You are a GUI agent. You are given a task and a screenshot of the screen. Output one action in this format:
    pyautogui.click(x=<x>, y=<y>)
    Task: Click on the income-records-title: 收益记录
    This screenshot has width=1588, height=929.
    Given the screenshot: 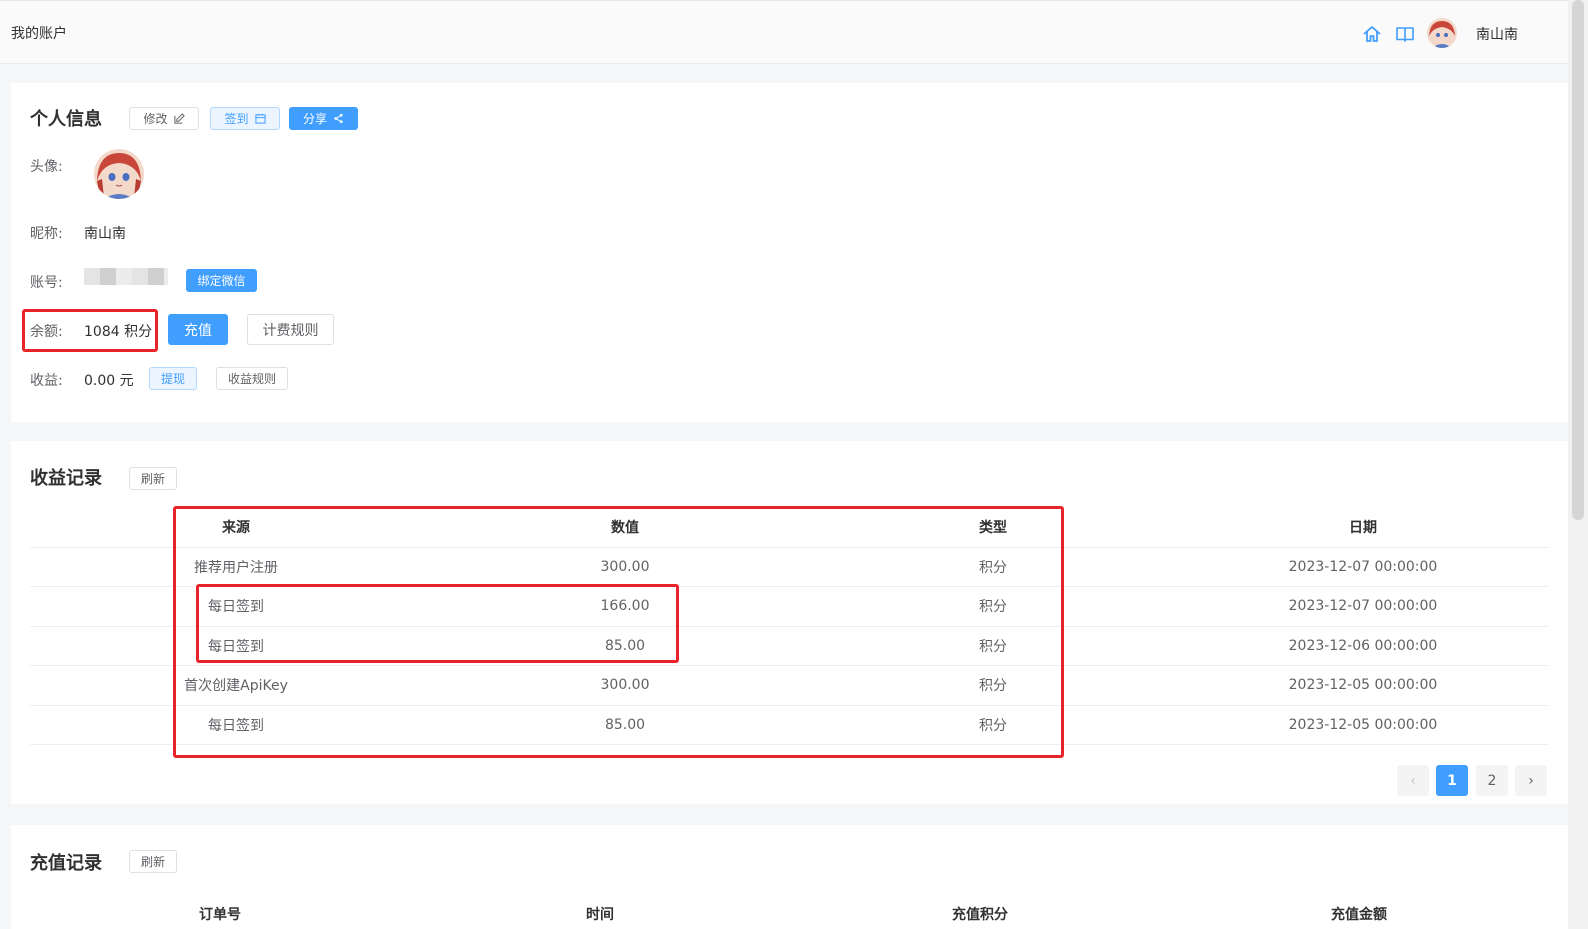 What is the action you would take?
    pyautogui.click(x=66, y=478)
    